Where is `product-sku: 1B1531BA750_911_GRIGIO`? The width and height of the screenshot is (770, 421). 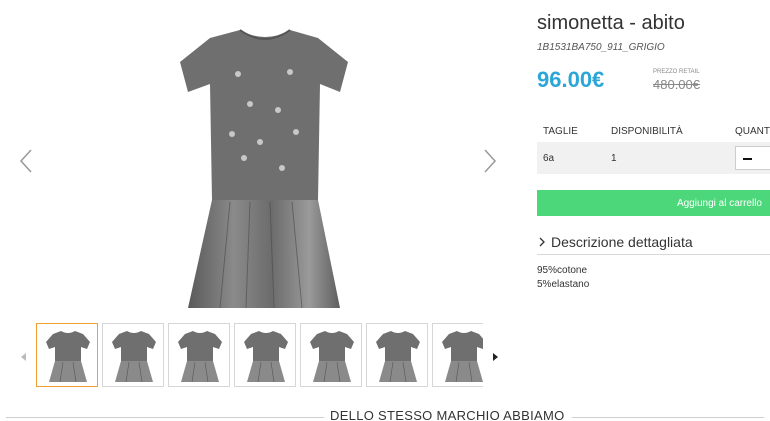 product-sku: 1B1531BA750_911_GRIGIO is located at coordinates (601, 47).